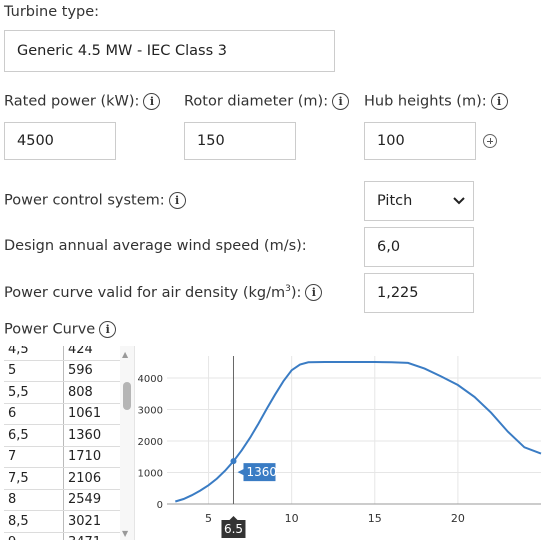 The height and width of the screenshot is (543, 550). I want to click on hub-heights-label-row: Hub heights (m): i, so click(436, 101).